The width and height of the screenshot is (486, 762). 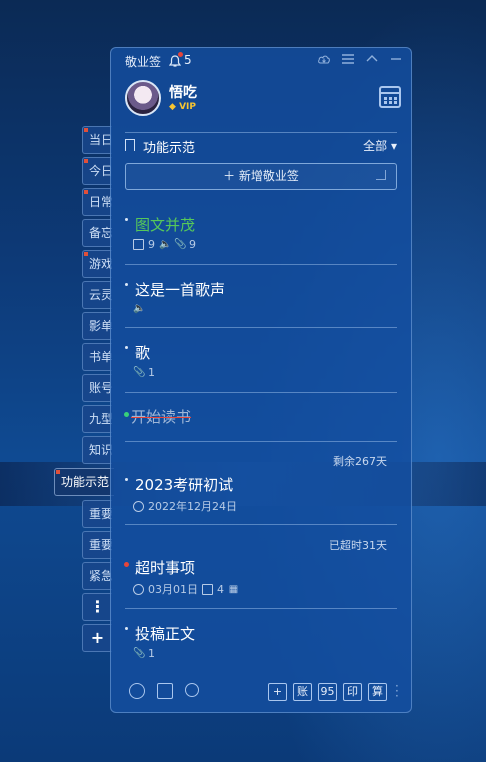 I want to click on image-count: 9, so click(x=151, y=244).